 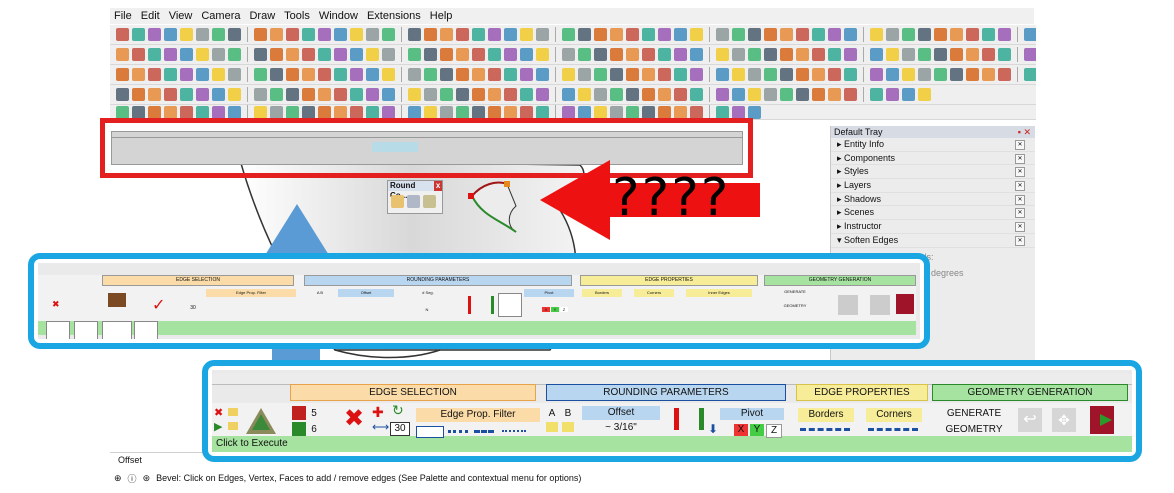 I want to click on small-corners: Corners, so click(x=654, y=293).